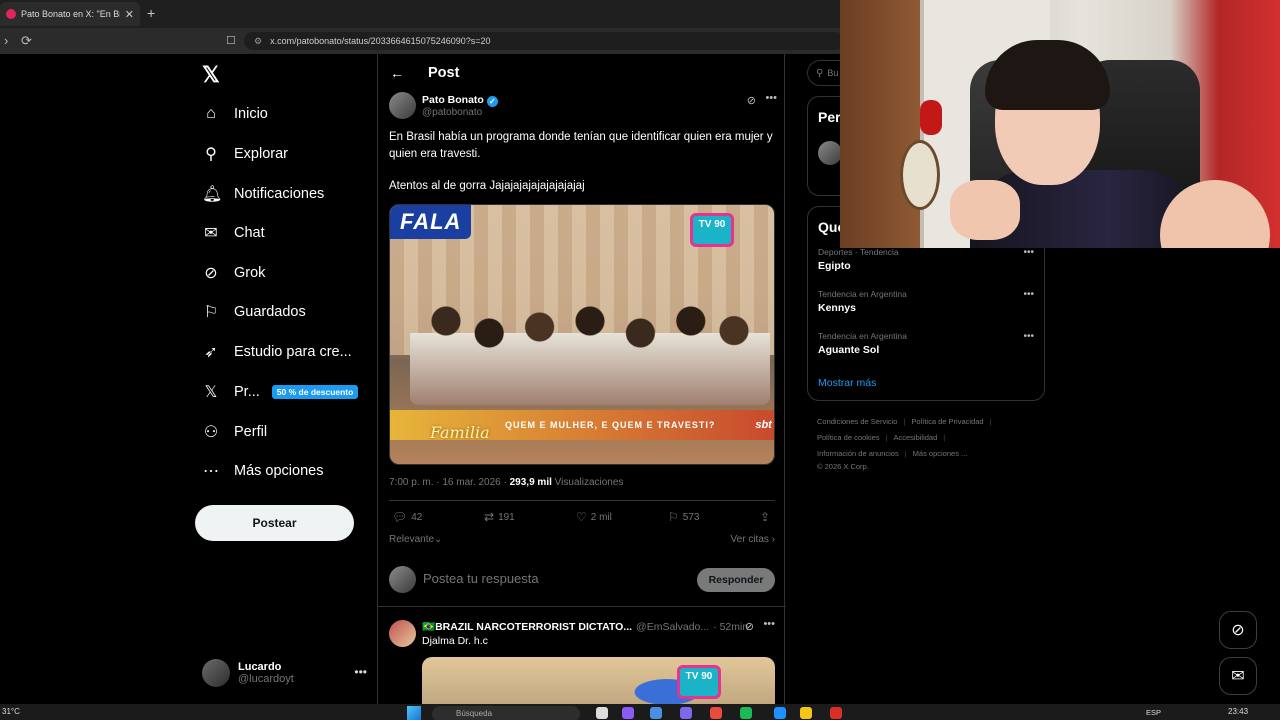 The image size is (1280, 720). I want to click on footer-link-privacy: Política de Privacidad, so click(947, 421).